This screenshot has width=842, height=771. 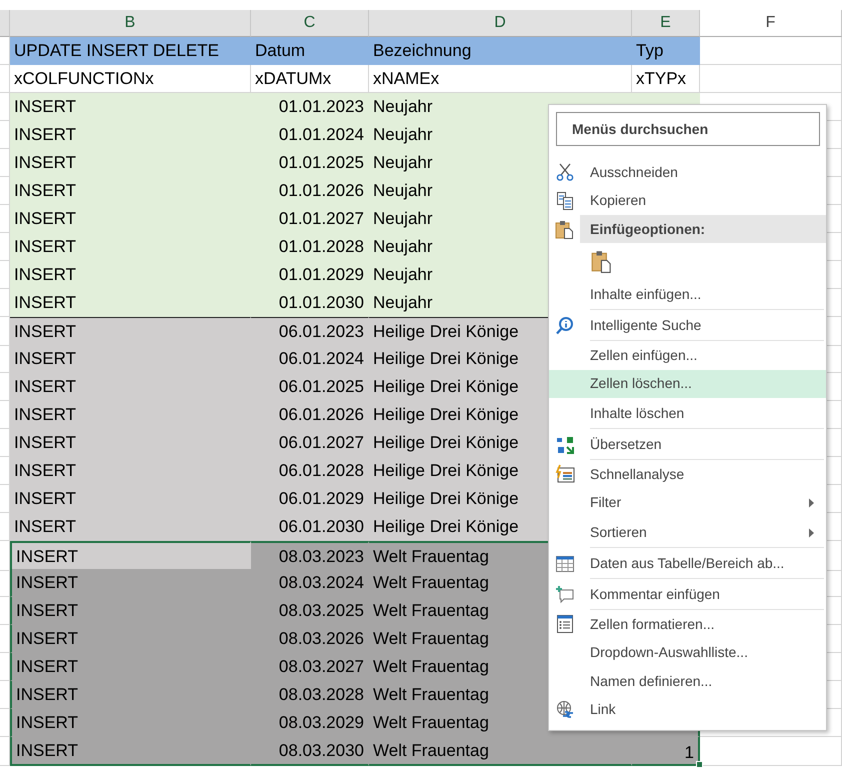 I want to click on row-header, so click(x=5, y=79).